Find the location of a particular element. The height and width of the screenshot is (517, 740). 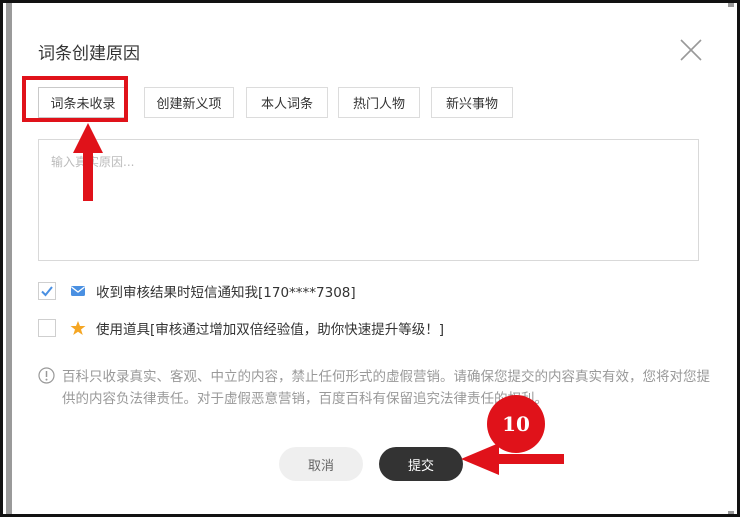

submit-button: 提交 is located at coordinates (421, 464).